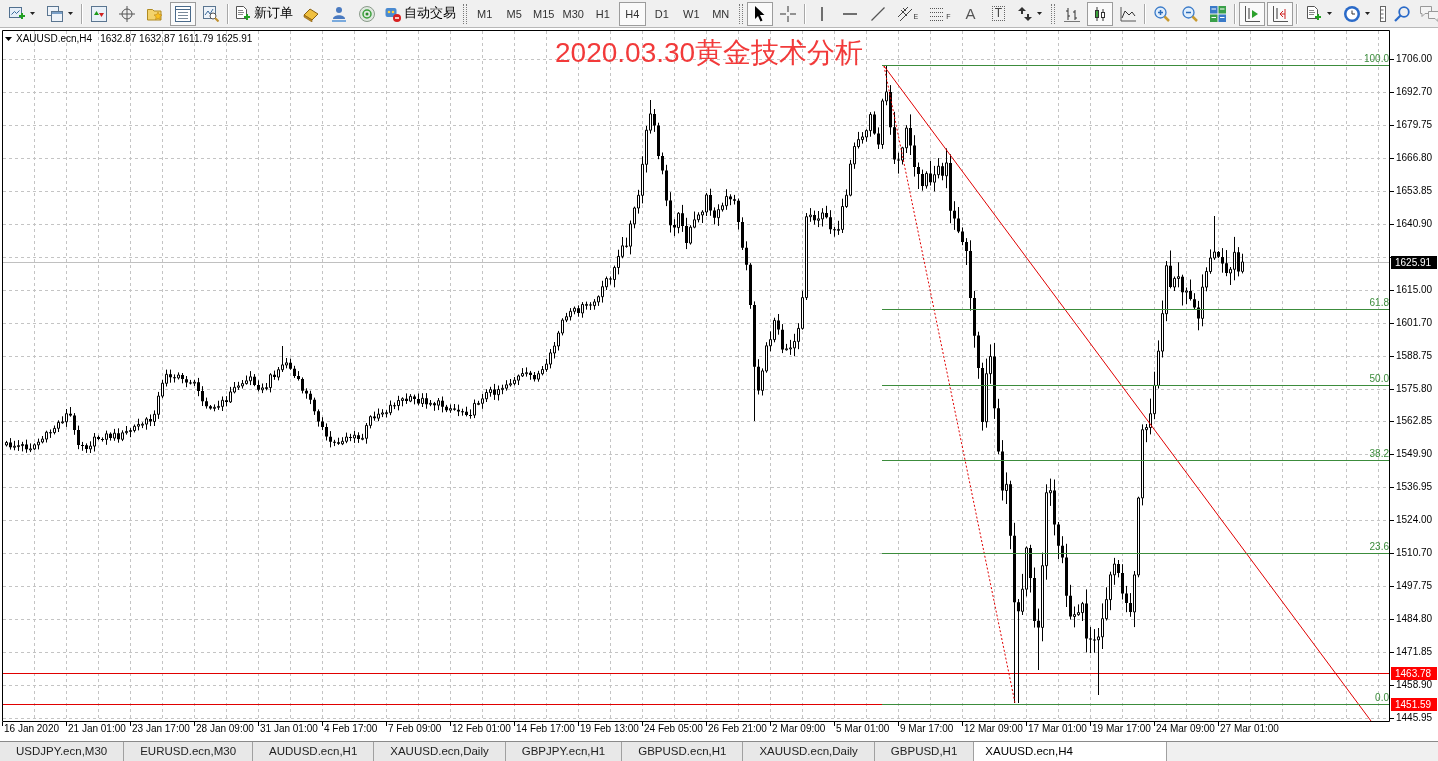  Describe the element at coordinates (1382, 698) in the screenshot. I see `fibonacci-level-label: 0.0` at that location.